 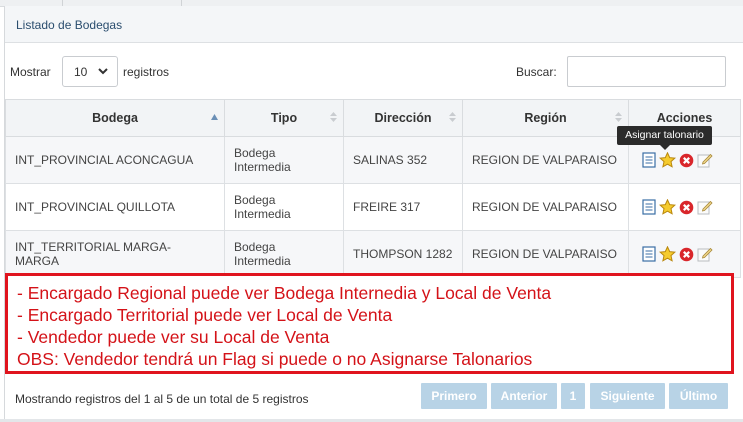 I want to click on annotation-line: - Vendedor puede ver su Local de Venta, so click(x=173, y=337).